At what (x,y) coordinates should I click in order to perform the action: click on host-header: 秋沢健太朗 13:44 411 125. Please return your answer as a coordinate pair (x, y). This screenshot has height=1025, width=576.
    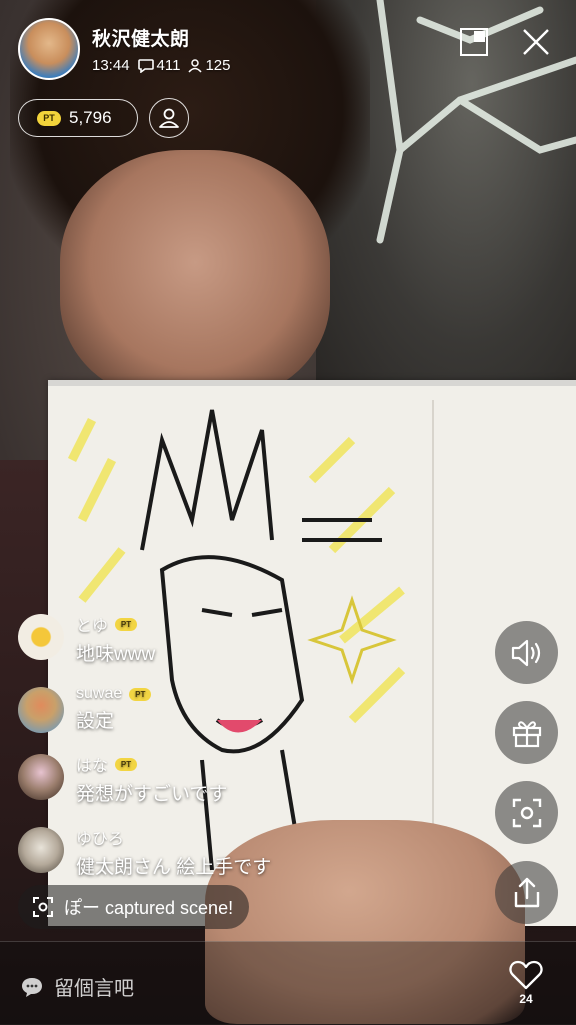
    Looking at the image, I should click on (124, 49).